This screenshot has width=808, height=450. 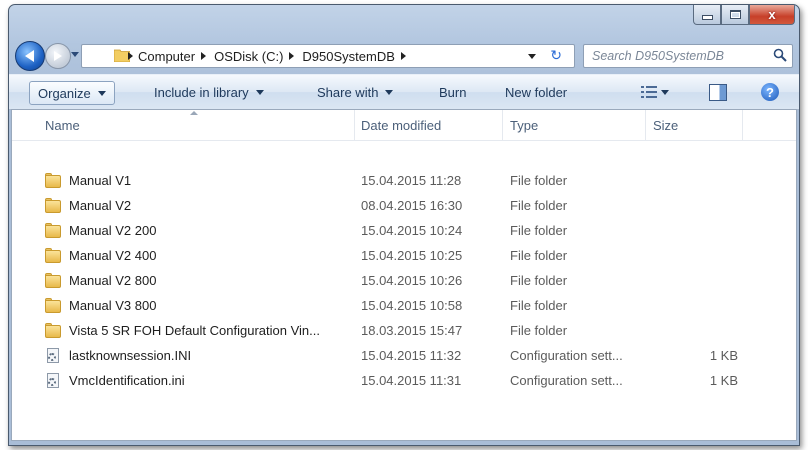 What do you see at coordinates (412, 330) in the screenshot?
I see `file-date: 18.03.2015 15:47` at bounding box center [412, 330].